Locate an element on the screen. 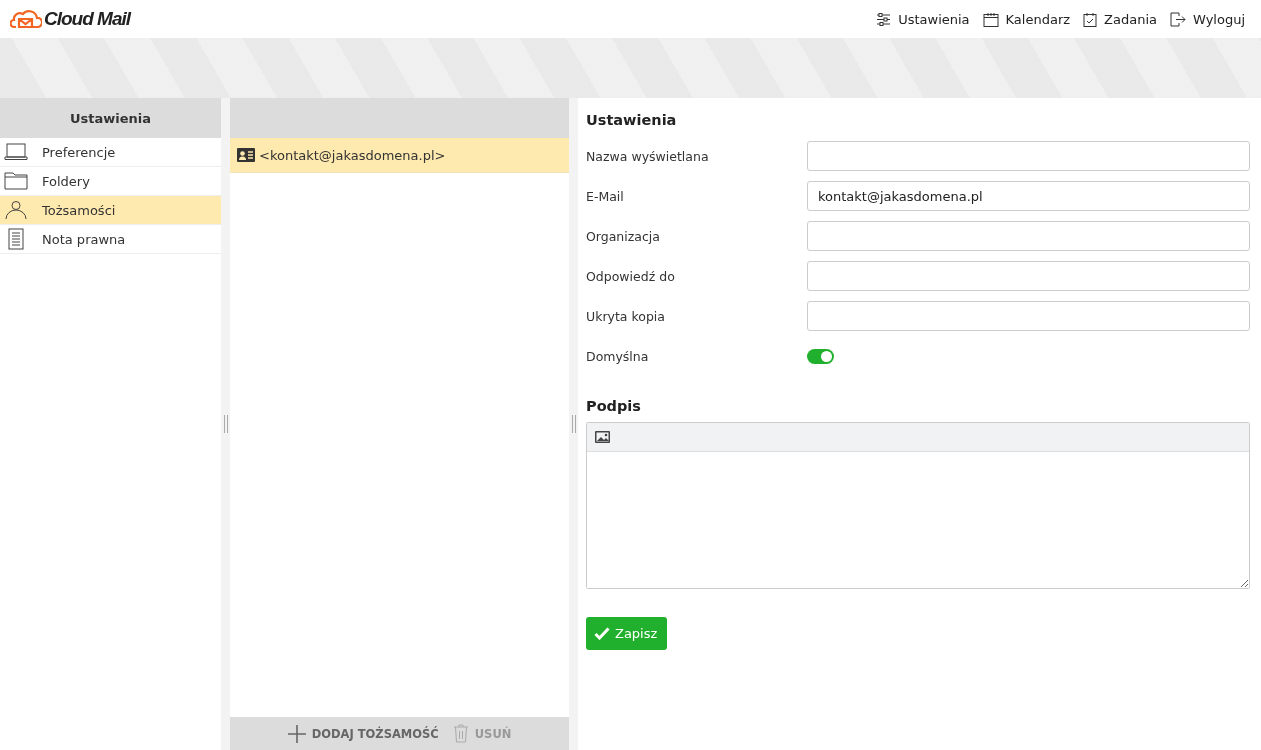 The width and height of the screenshot is (1261, 750). logo-text: Cloud Mail is located at coordinates (87, 19).